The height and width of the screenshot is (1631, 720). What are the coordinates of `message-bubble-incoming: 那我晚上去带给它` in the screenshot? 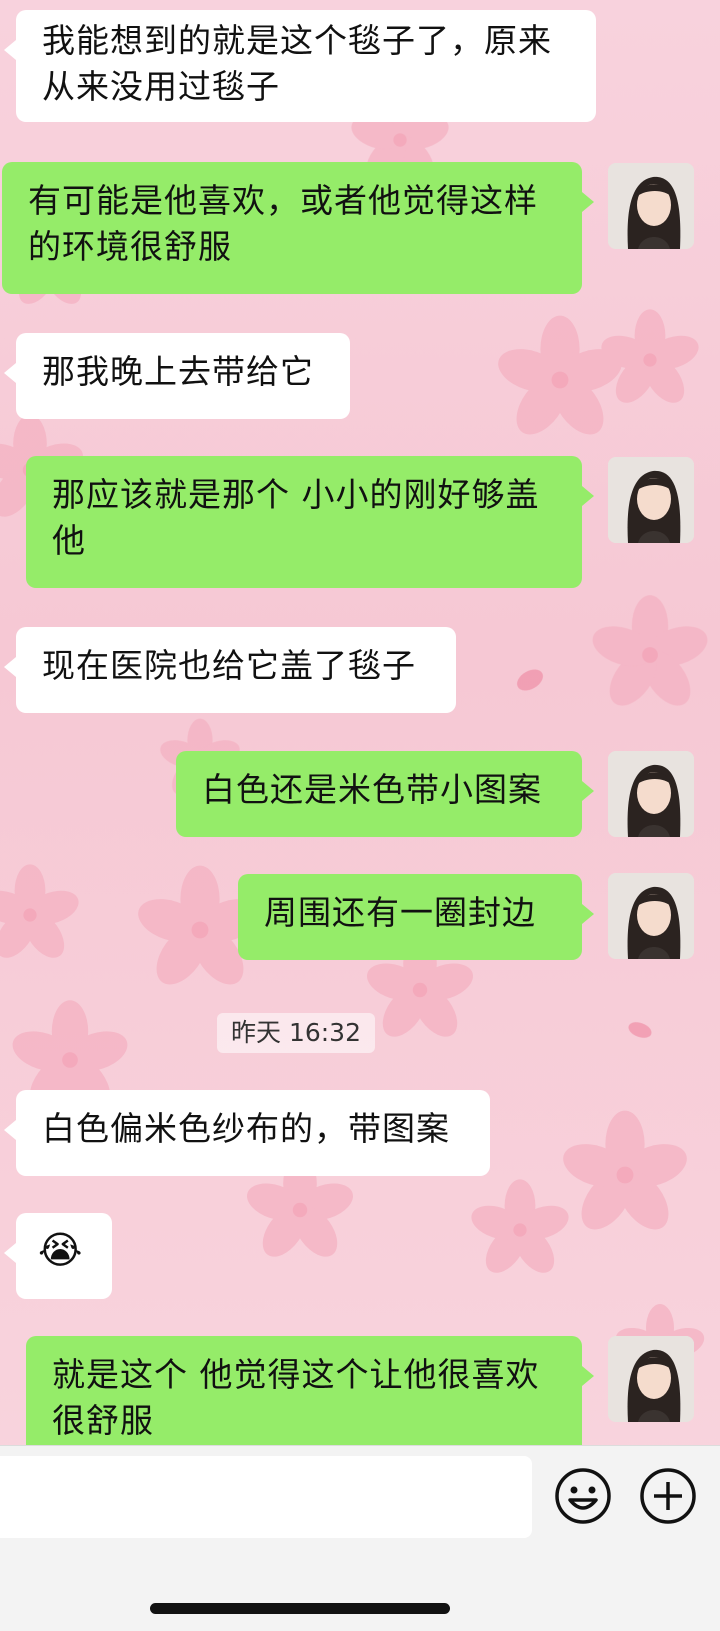 It's located at (177, 376).